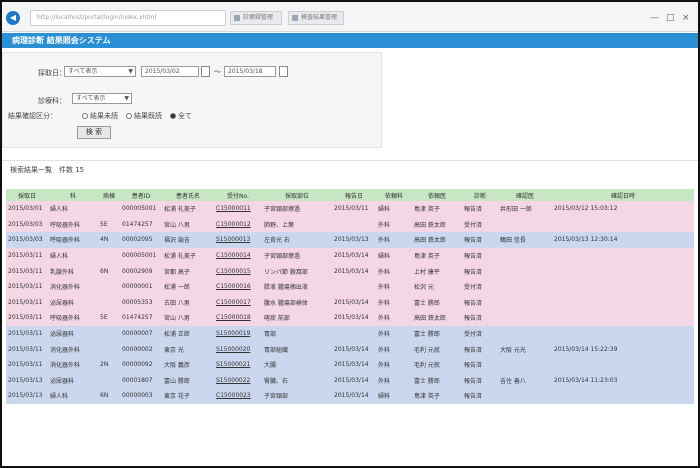 The width and height of the screenshot is (700, 468). I want to click on tab-1: 診療録管理, so click(256, 18).